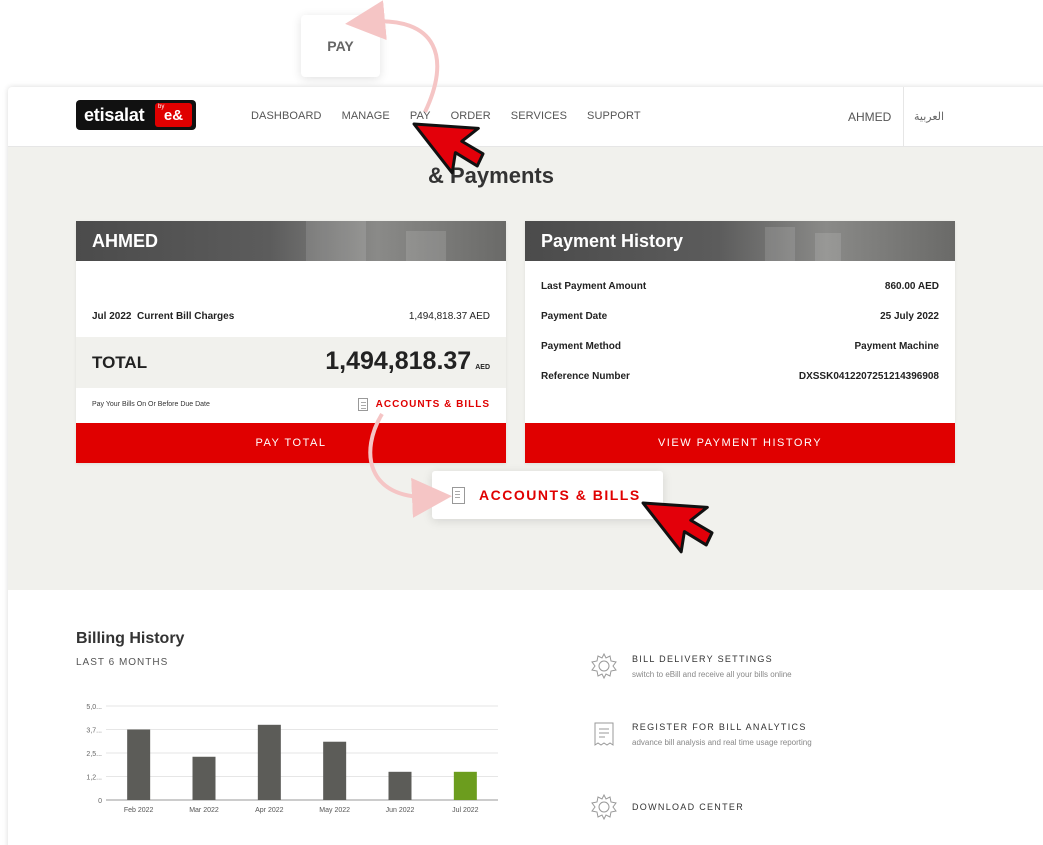  I want to click on account-name: AHMED, so click(125, 241).